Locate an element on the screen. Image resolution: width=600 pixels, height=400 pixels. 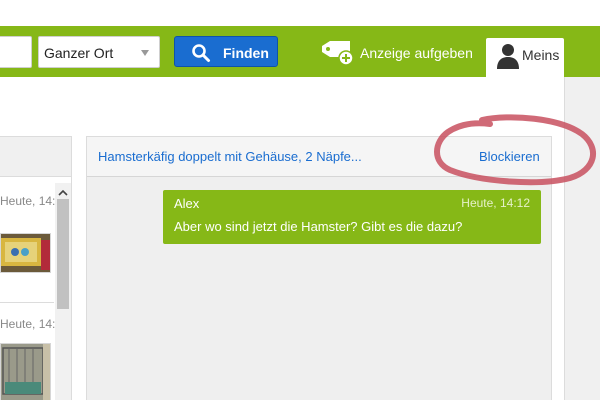
conversation-list: Heute, 14:13 Heute, 14:12 is located at coordinates (36, 268).